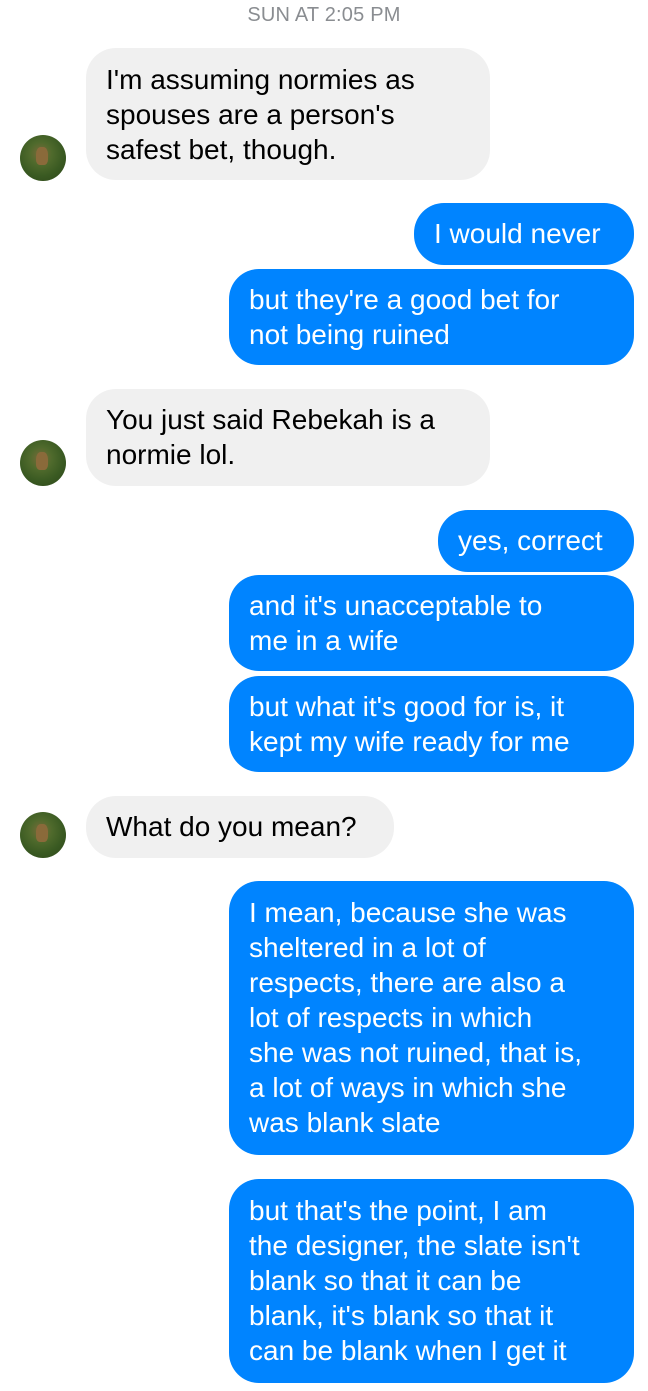 The height and width of the screenshot is (1391, 648). I want to click on outgoing-message: yes, correct, so click(536, 541).